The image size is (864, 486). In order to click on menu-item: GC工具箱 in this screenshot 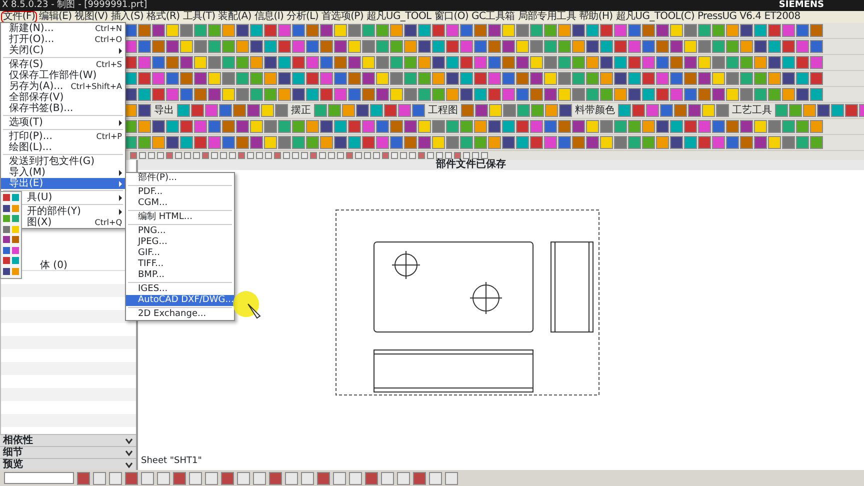, I will do `click(493, 17)`.